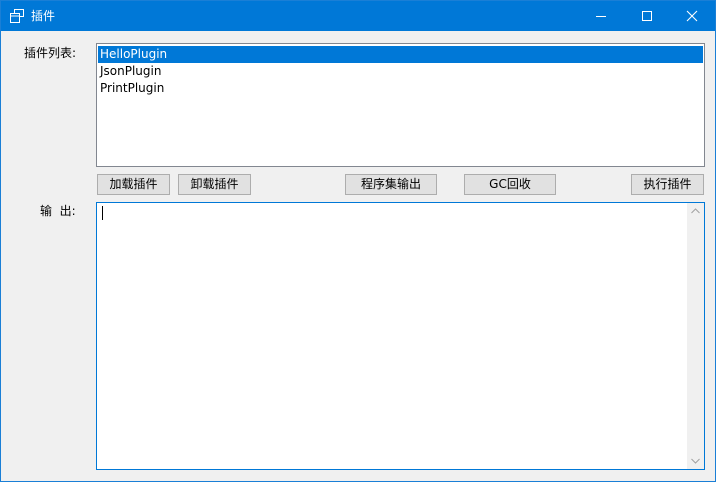 The image size is (716, 482). What do you see at coordinates (43, 16) in the screenshot?
I see `window-title: 插件` at bounding box center [43, 16].